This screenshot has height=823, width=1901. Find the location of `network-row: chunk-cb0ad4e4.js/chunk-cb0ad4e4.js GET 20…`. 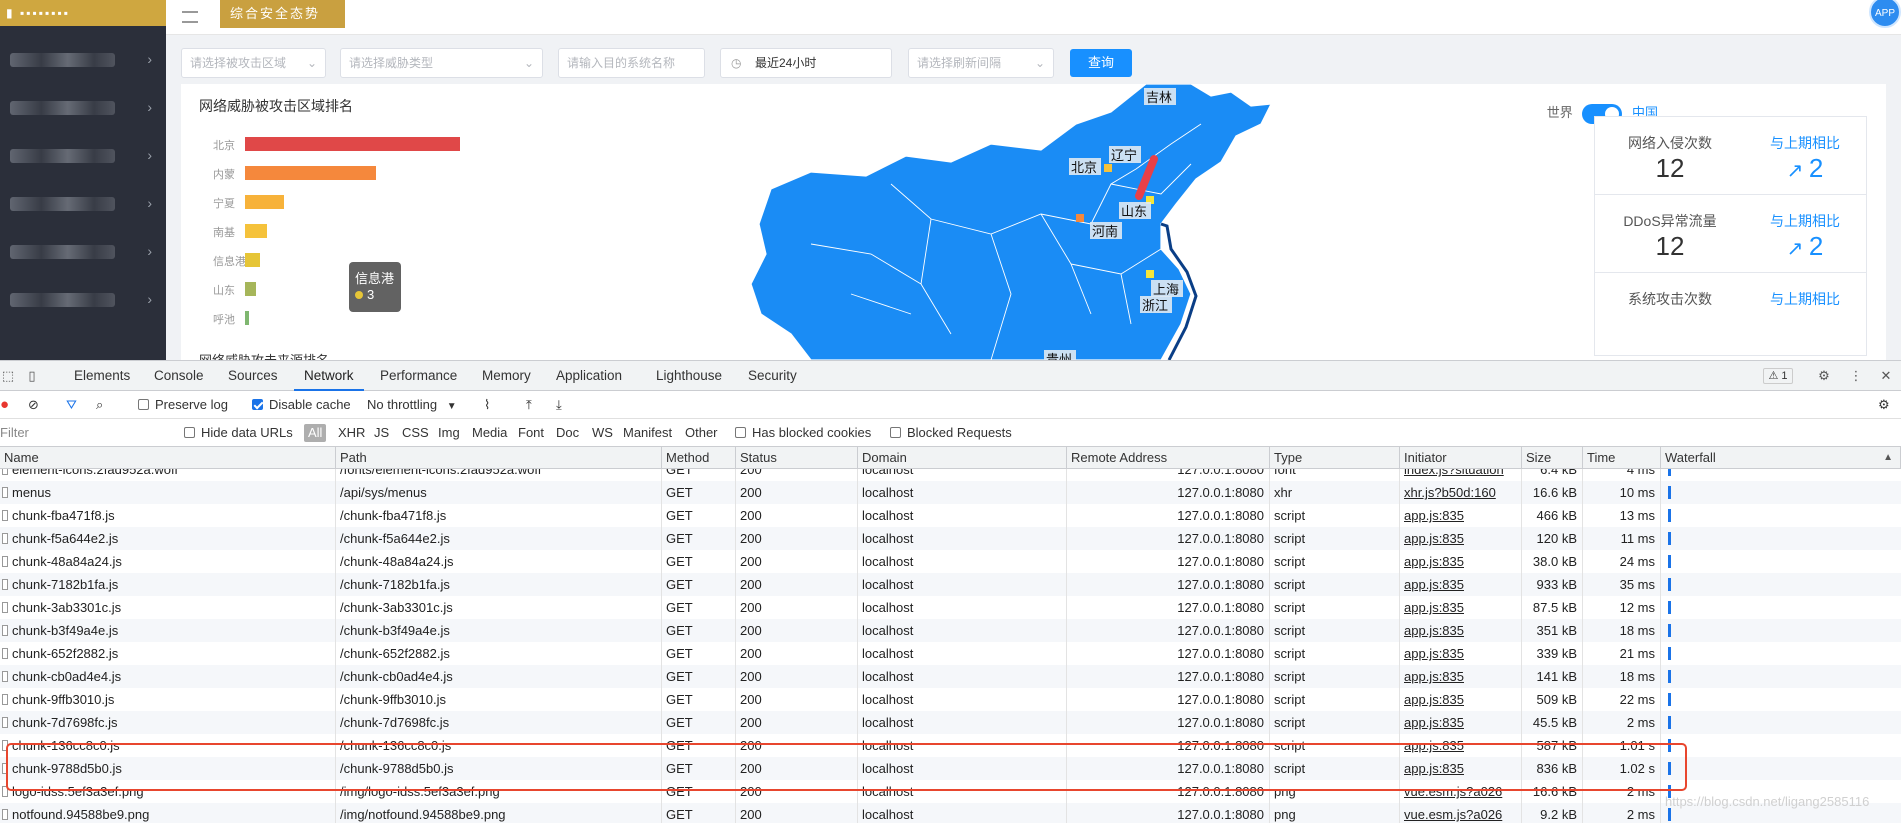

network-row: chunk-cb0ad4e4.js/chunk-cb0ad4e4.js GET 20… is located at coordinates (950, 676).